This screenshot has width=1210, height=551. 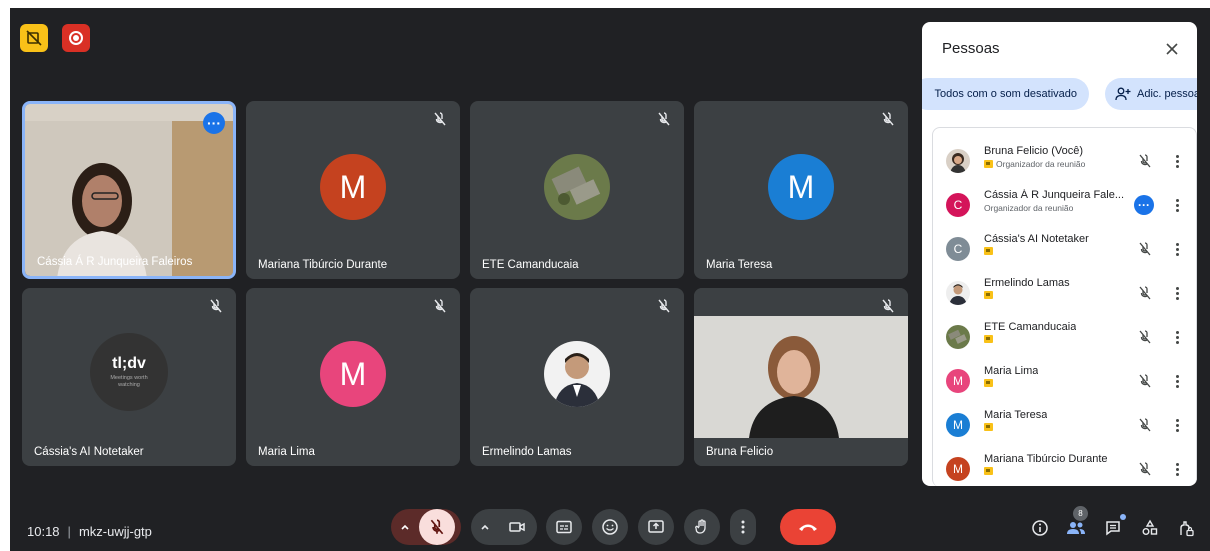 What do you see at coordinates (808, 527) in the screenshot?
I see `leave-call-button` at bounding box center [808, 527].